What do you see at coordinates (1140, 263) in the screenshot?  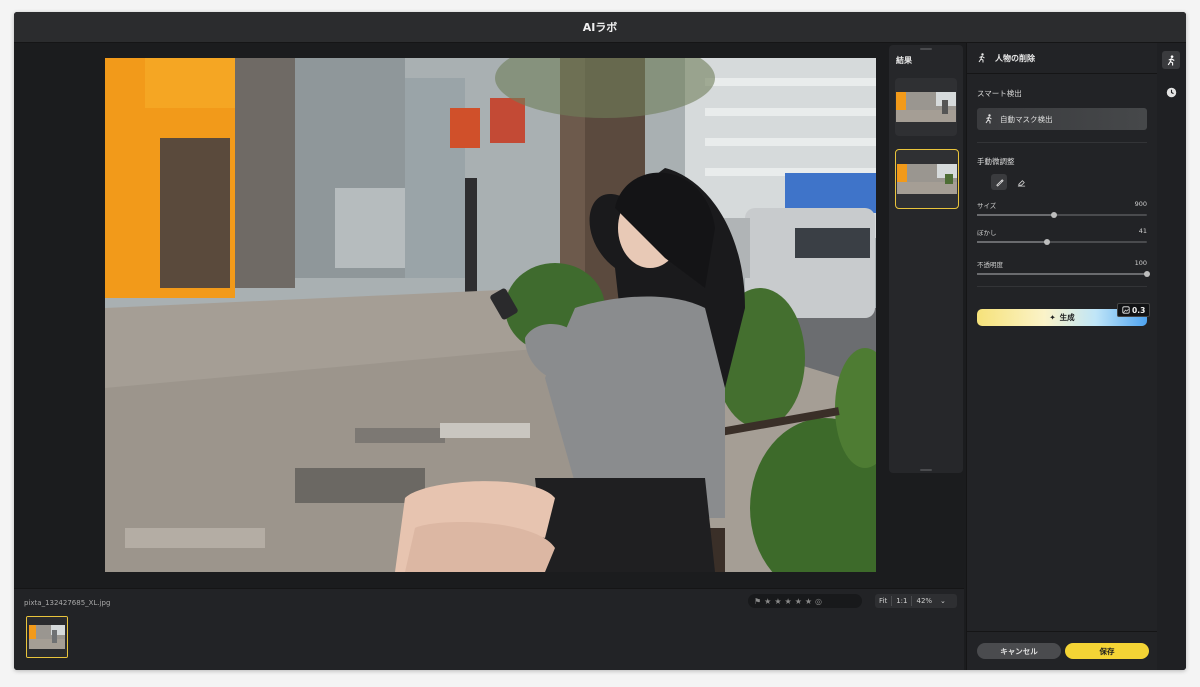 I see `opacity-slider-value: 100` at bounding box center [1140, 263].